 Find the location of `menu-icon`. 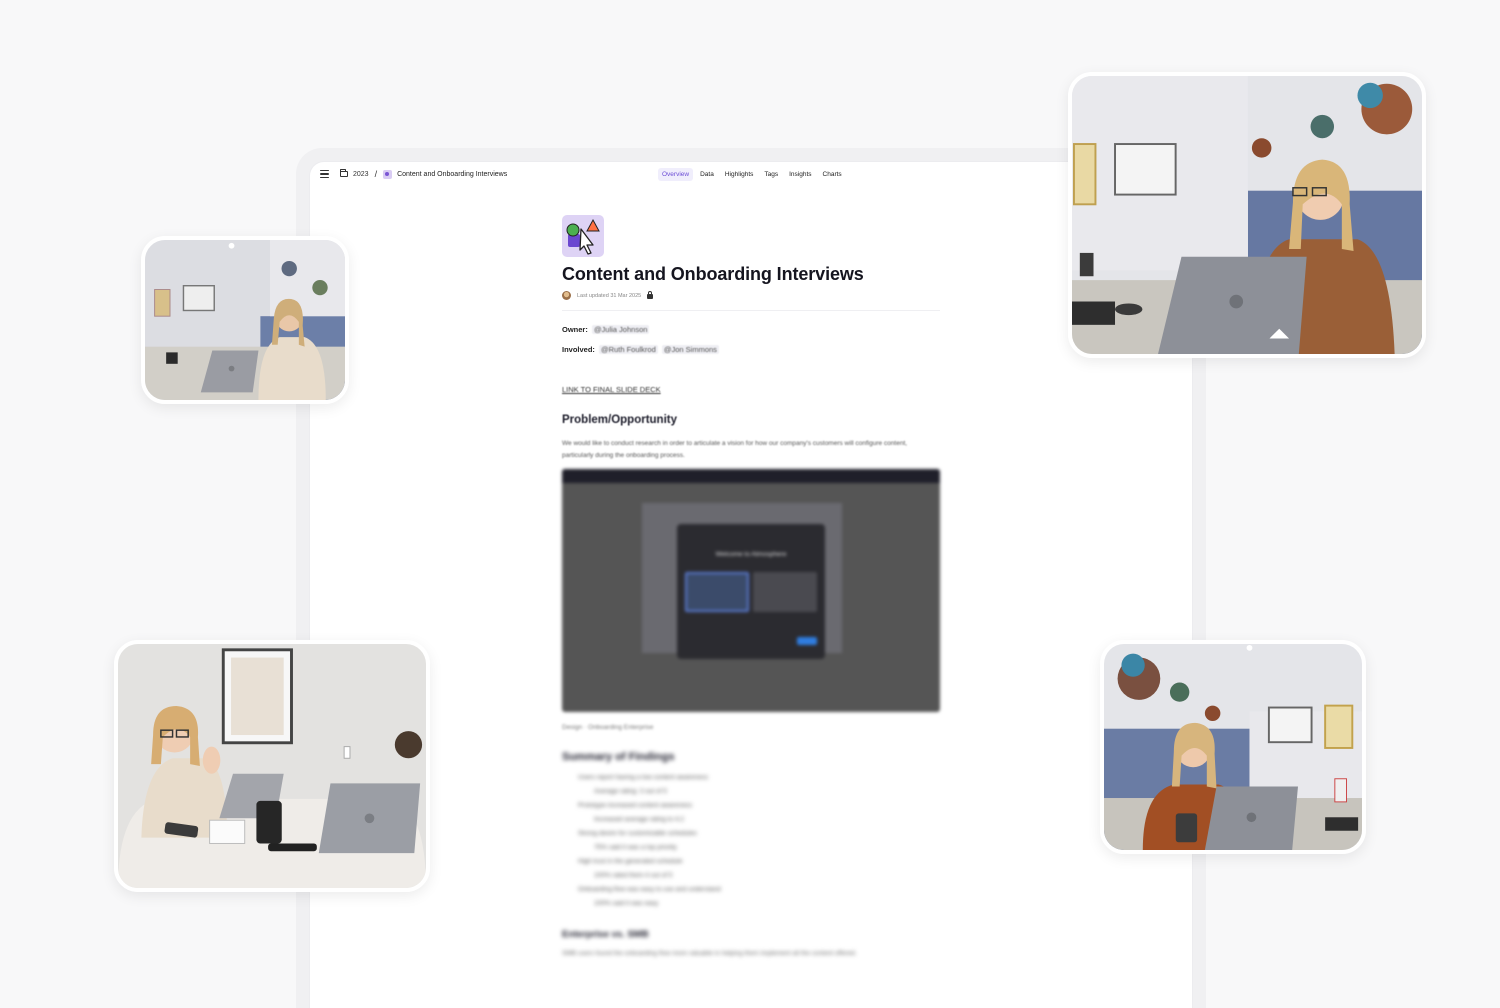

menu-icon is located at coordinates (324, 174).